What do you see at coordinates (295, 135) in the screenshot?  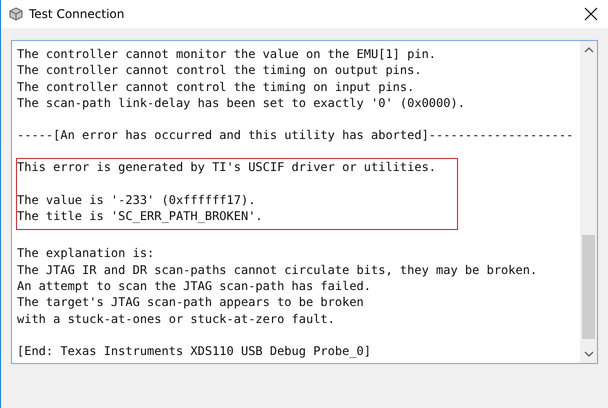 I see `output-line: -----[An error has occurred and this utility has aborted]--------------------` at bounding box center [295, 135].